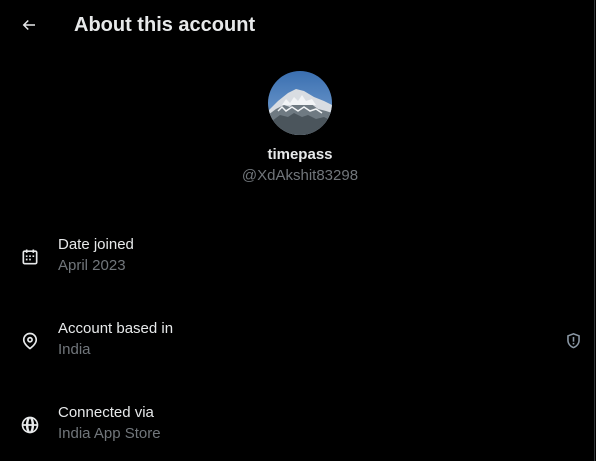 The height and width of the screenshot is (461, 596). I want to click on back-button, so click(29, 25).